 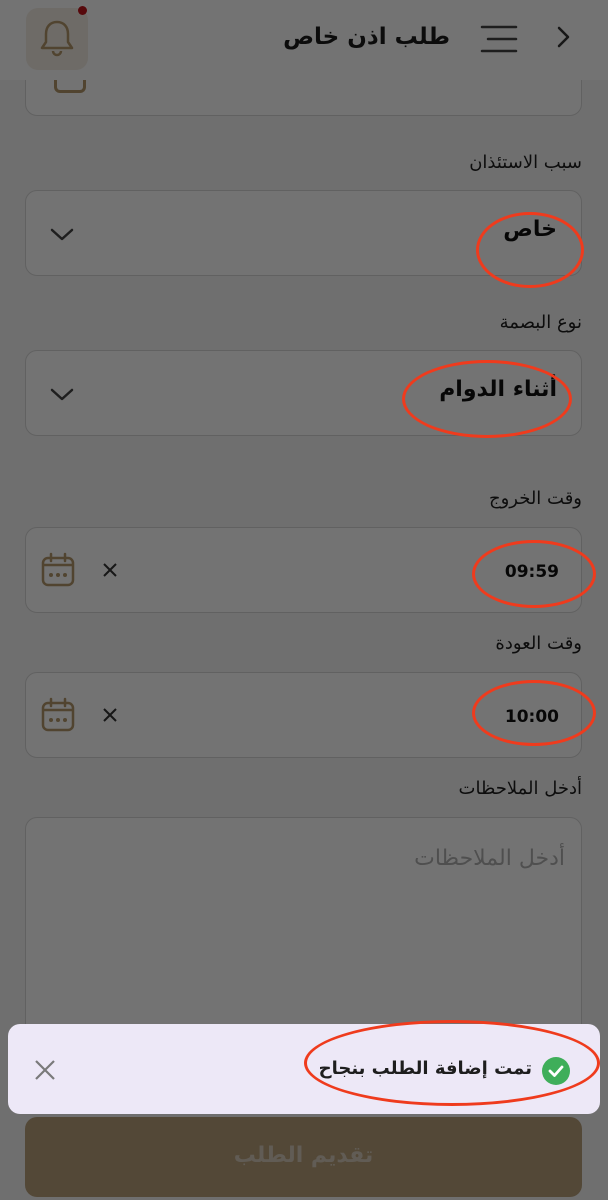 I want to click on fingerprint-type-label: نوع البصمة, so click(x=540, y=322).